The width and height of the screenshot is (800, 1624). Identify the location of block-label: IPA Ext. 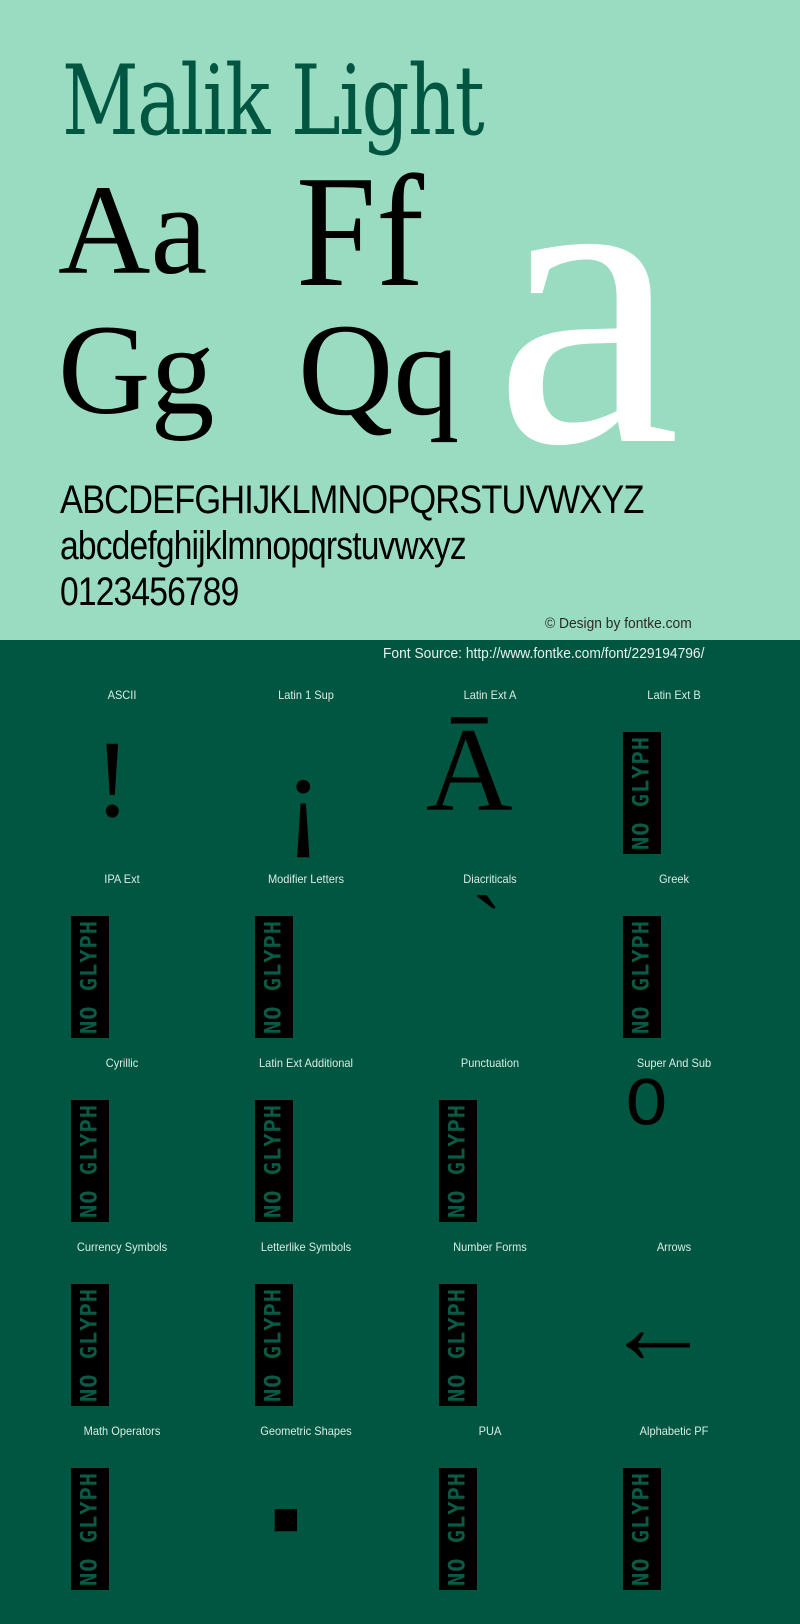
(122, 879).